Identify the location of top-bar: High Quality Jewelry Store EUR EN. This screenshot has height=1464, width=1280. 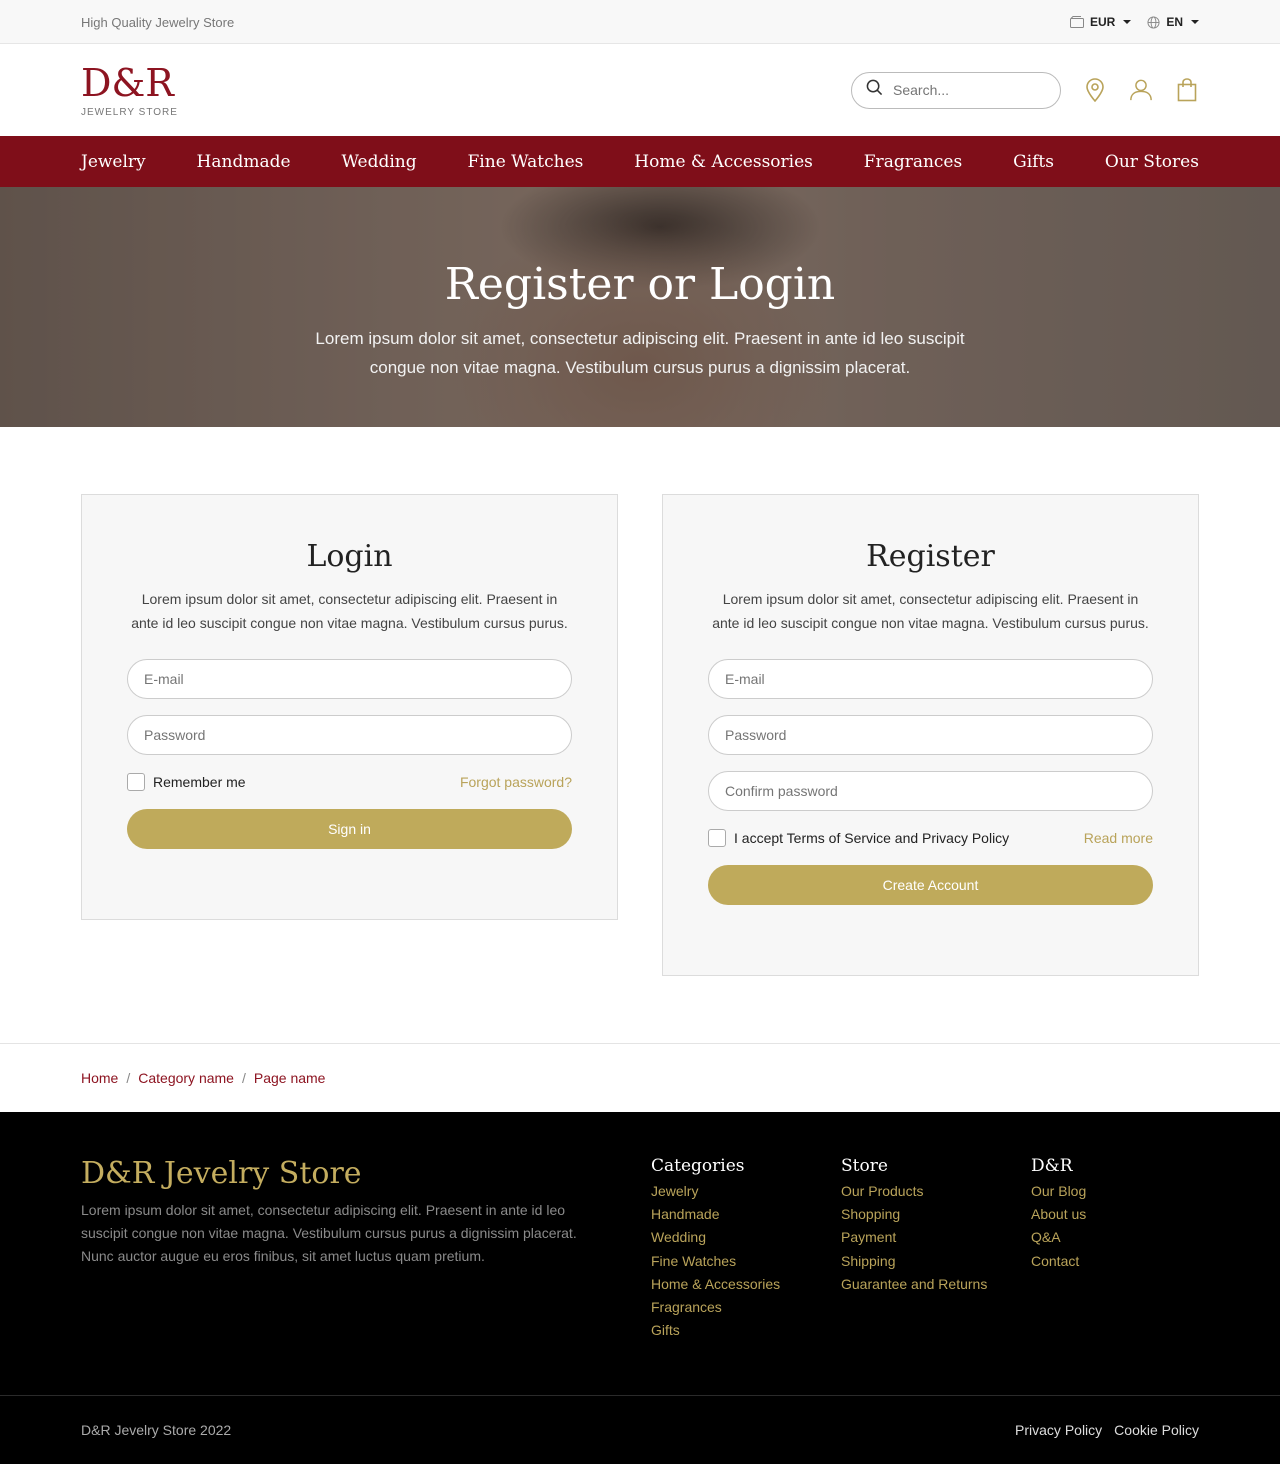
(640, 22).